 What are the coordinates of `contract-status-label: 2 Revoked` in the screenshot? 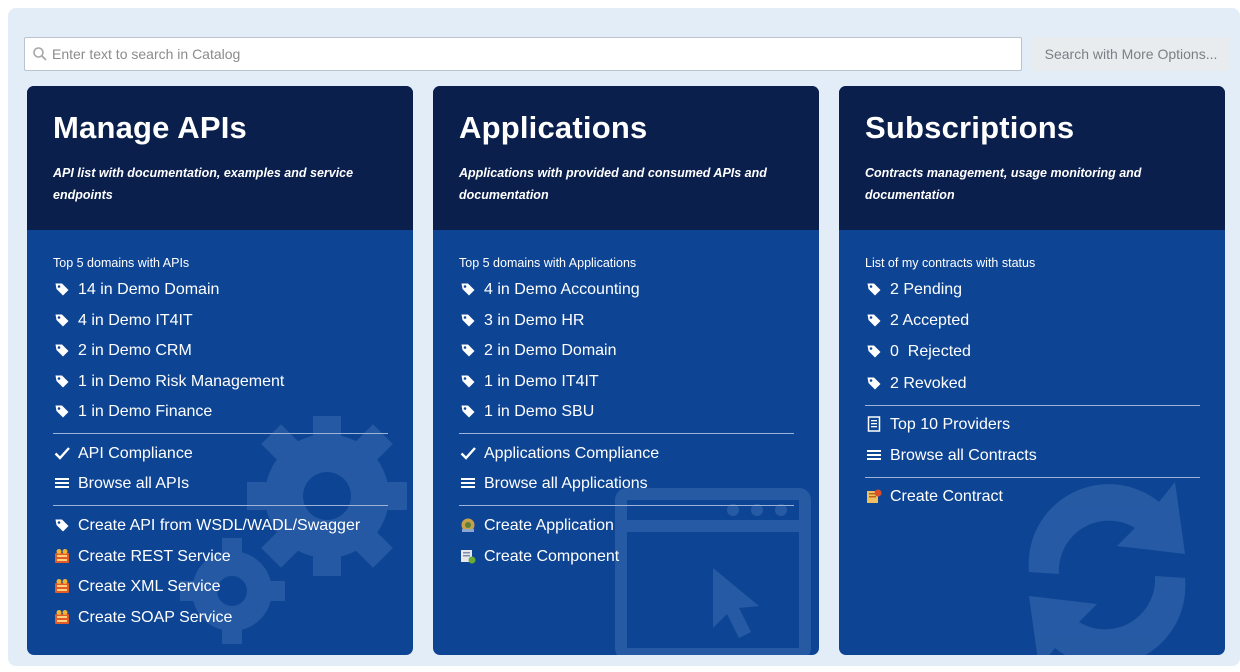 It's located at (928, 383).